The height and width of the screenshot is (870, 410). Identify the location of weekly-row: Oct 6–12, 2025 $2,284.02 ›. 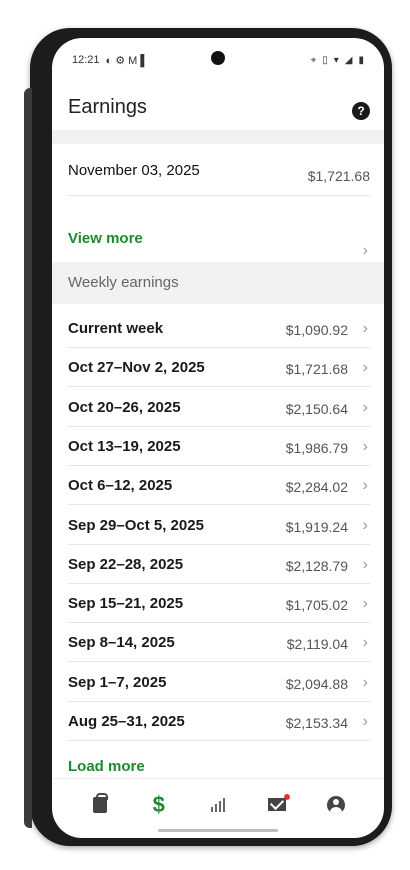
(219, 486).